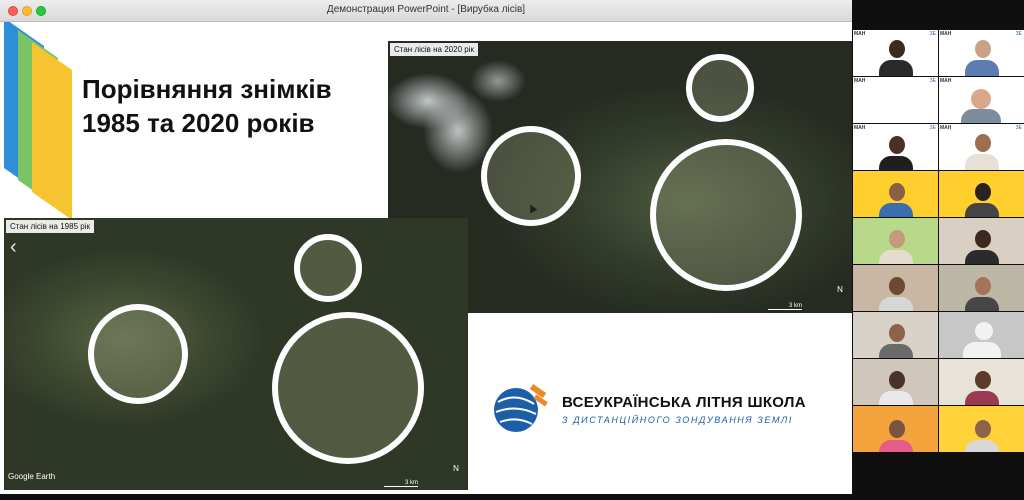 This screenshot has height=500, width=1024. Describe the element at coordinates (677, 420) in the screenshot. I see `logo-subtitle: З ДИСТАНЦІЙНОГО ЗОНДУВАННЯ ЗЕМЛІ` at that location.